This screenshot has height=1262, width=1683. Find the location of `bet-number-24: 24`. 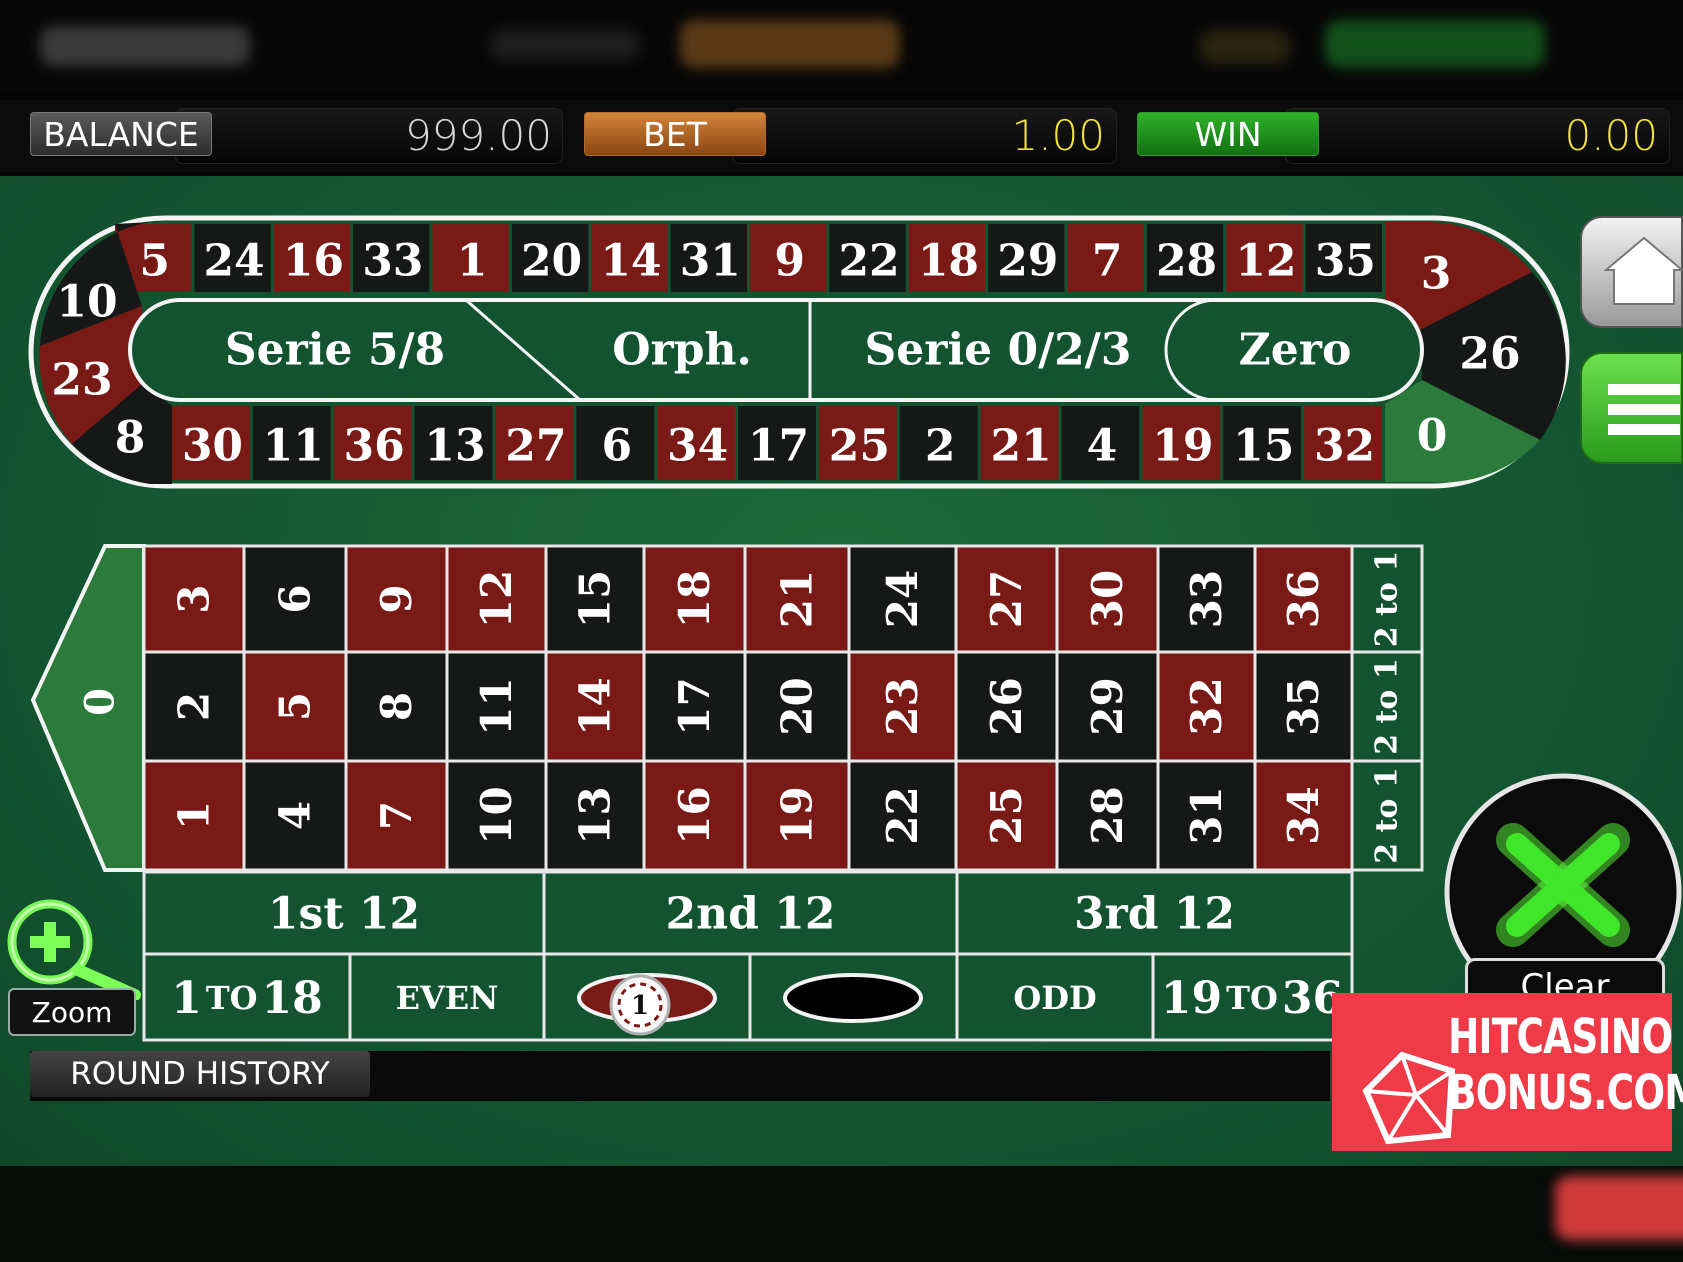

bet-number-24: 24 is located at coordinates (902, 599).